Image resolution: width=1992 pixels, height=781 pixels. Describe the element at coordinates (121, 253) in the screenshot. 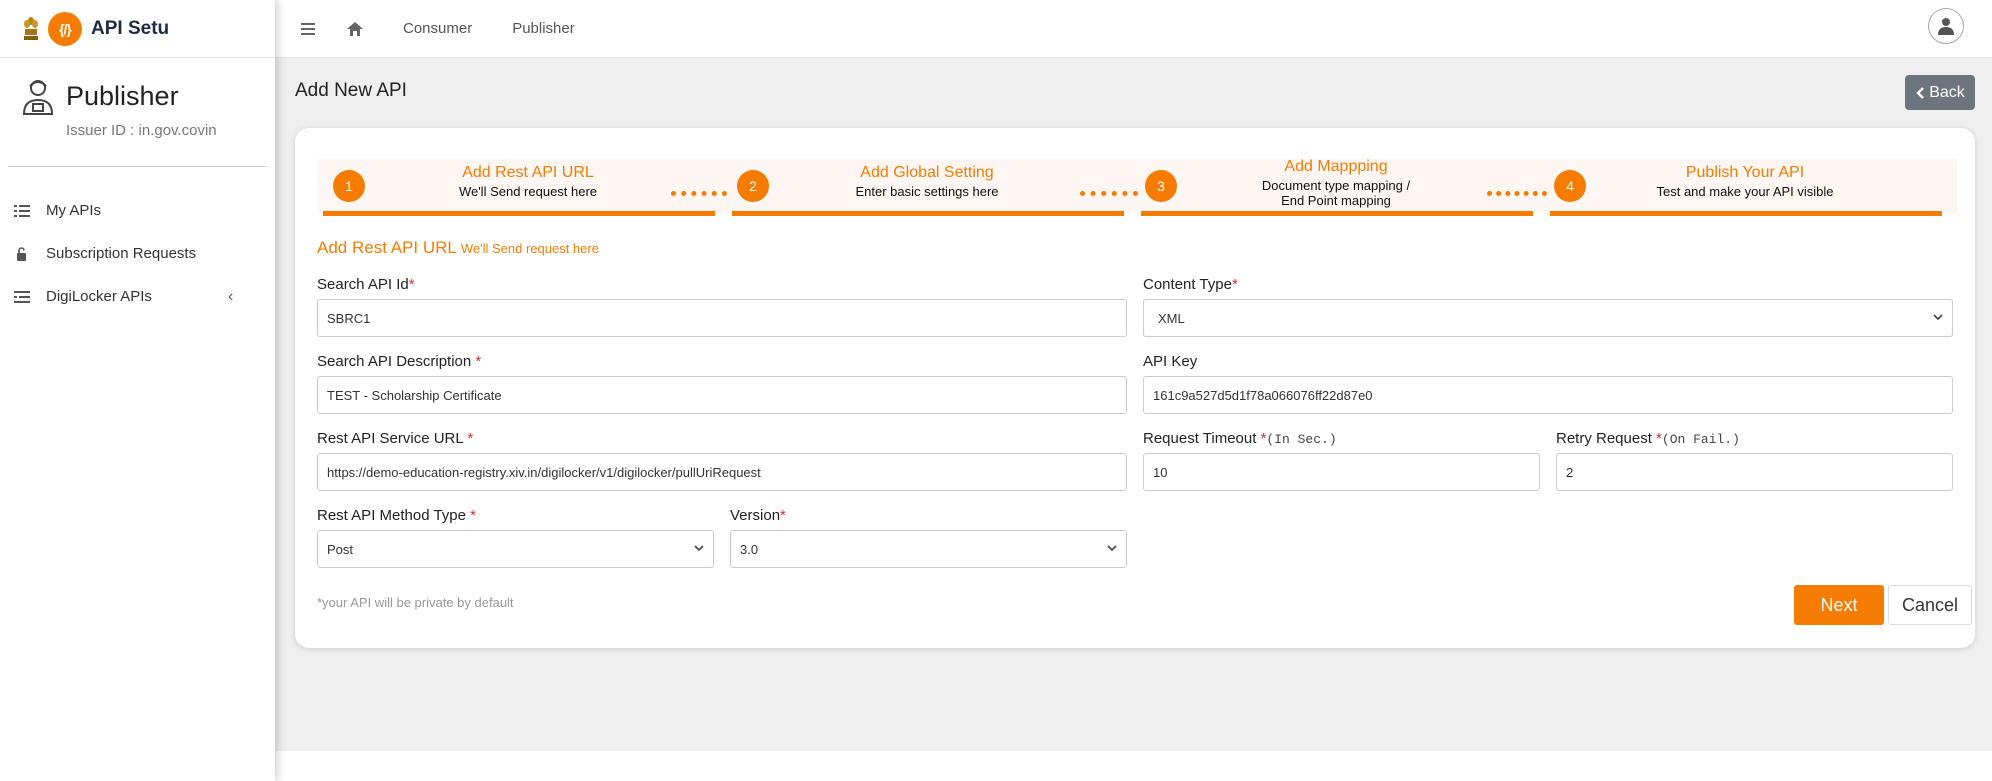

I see `sidebar-item-label: Subscription Requests` at that location.